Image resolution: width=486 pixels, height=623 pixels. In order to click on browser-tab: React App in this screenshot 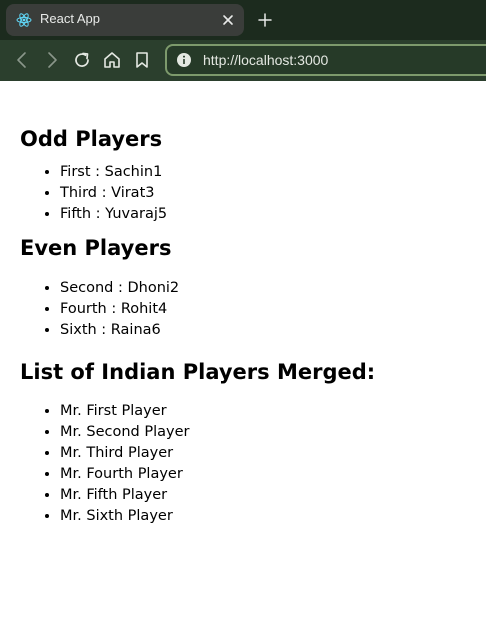, I will do `click(125, 20)`.